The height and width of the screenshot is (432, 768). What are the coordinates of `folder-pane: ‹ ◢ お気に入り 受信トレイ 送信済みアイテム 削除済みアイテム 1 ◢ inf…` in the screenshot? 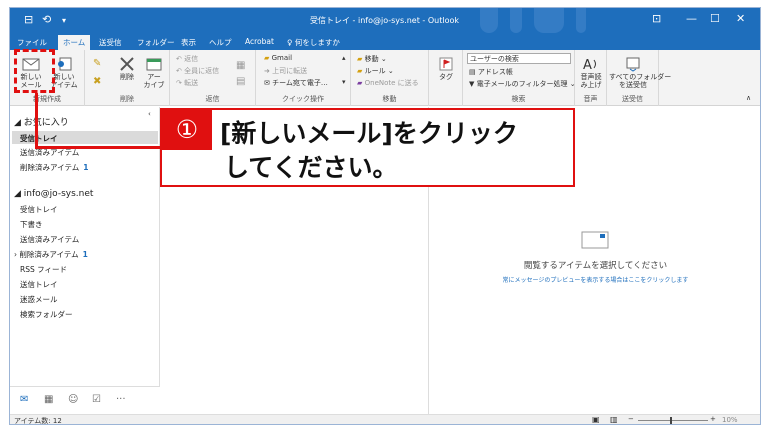 It's located at (85, 247).